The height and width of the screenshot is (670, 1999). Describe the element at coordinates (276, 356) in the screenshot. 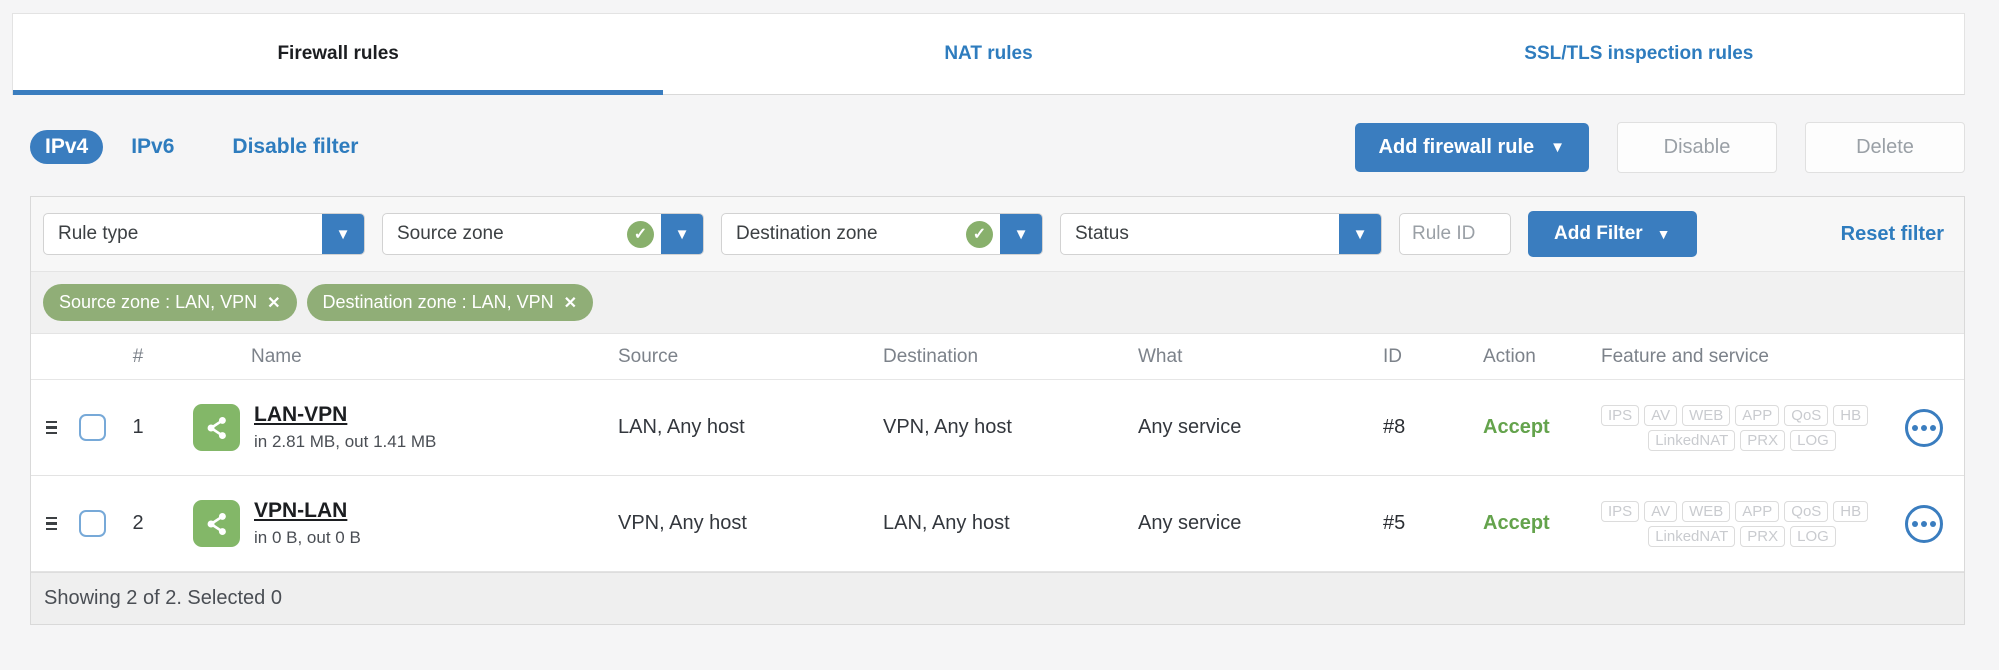

I see `column-header-name: Name` at that location.